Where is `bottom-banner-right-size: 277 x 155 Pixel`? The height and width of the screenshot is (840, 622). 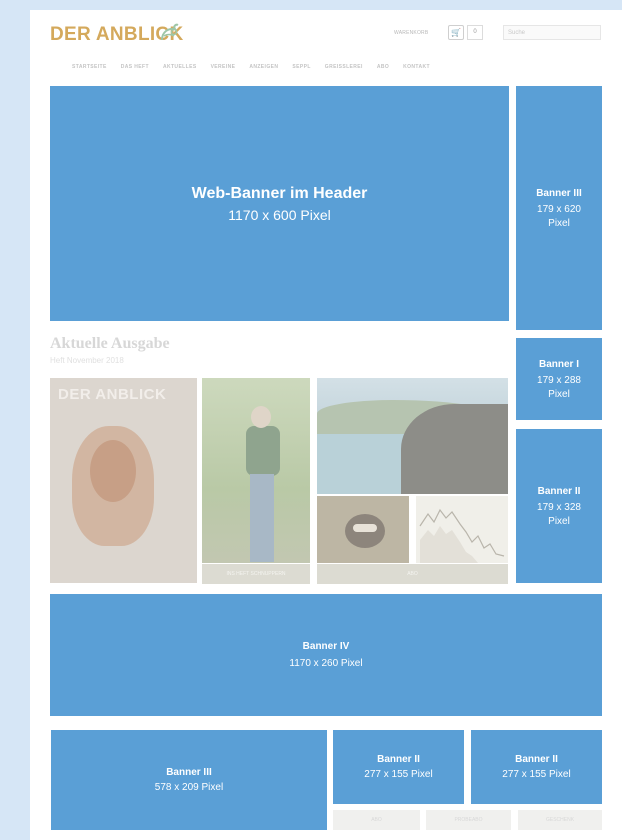
bottom-banner-right-size: 277 x 155 Pixel is located at coordinates (536, 774).